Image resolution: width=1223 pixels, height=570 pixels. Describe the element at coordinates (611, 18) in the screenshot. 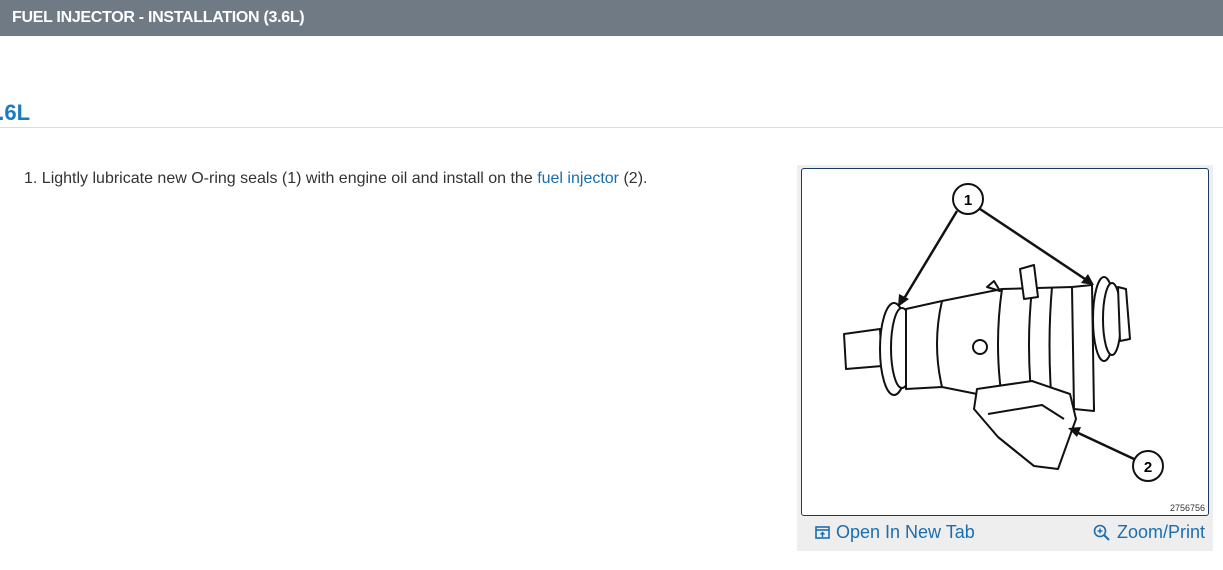

I see `page-header: FUEL INJECTOR - INSTALLATION (3.6L)` at that location.